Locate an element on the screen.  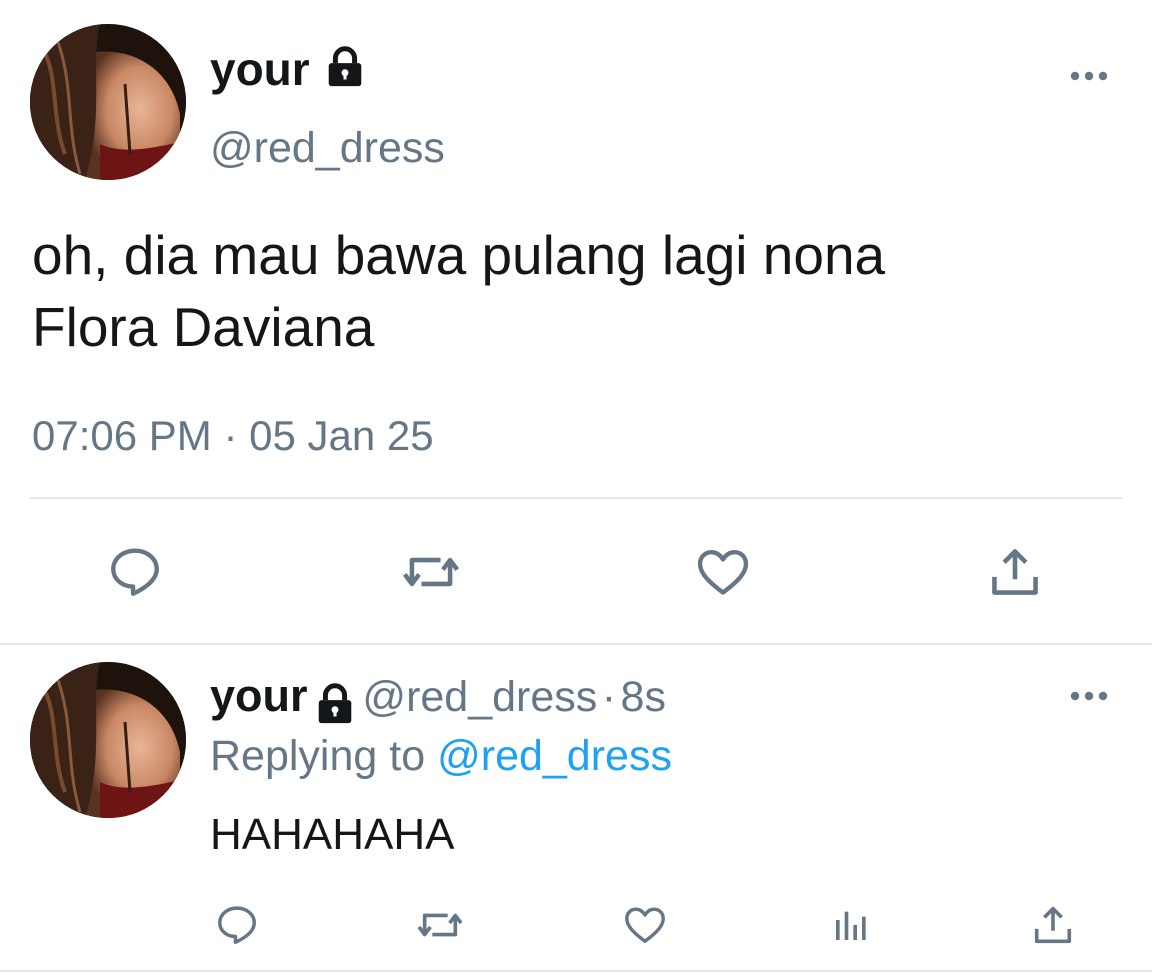
tweet-age: 8s is located at coordinates (643, 697).